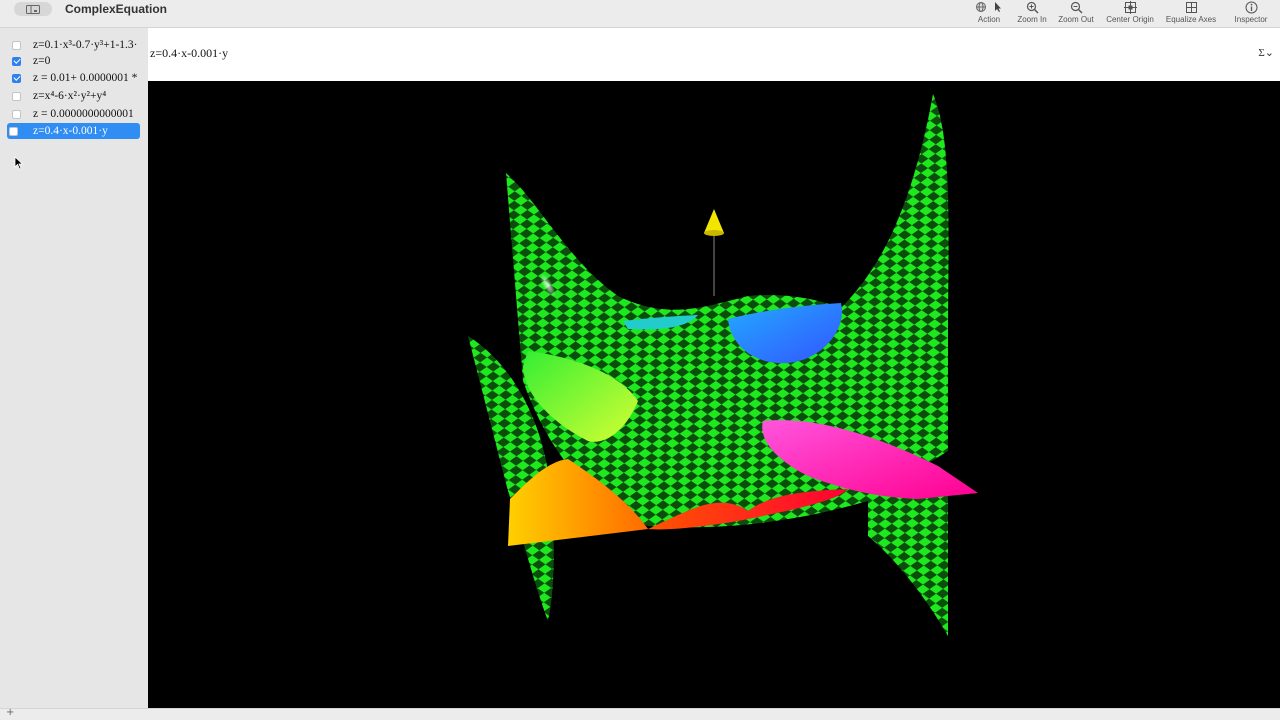 The width and height of the screenshot is (1280, 720). Describe the element at coordinates (1076, 7) in the screenshot. I see `zoom-out-icon` at that location.